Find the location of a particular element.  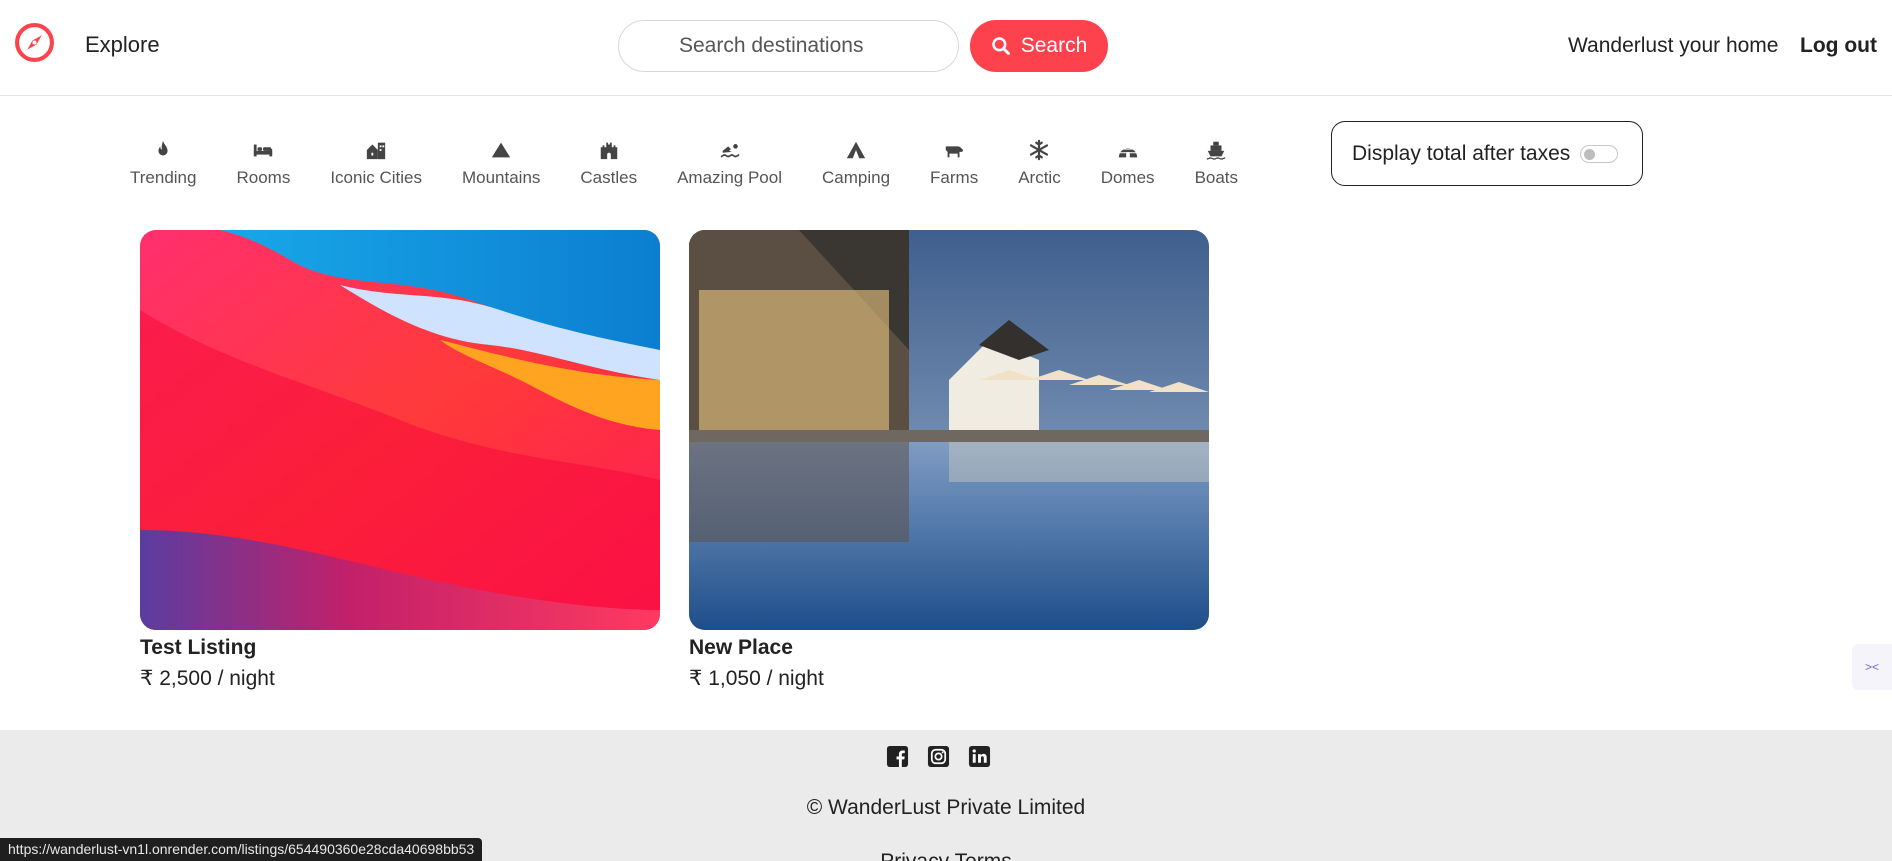

filter-farms: Farms is located at coordinates (954, 169).